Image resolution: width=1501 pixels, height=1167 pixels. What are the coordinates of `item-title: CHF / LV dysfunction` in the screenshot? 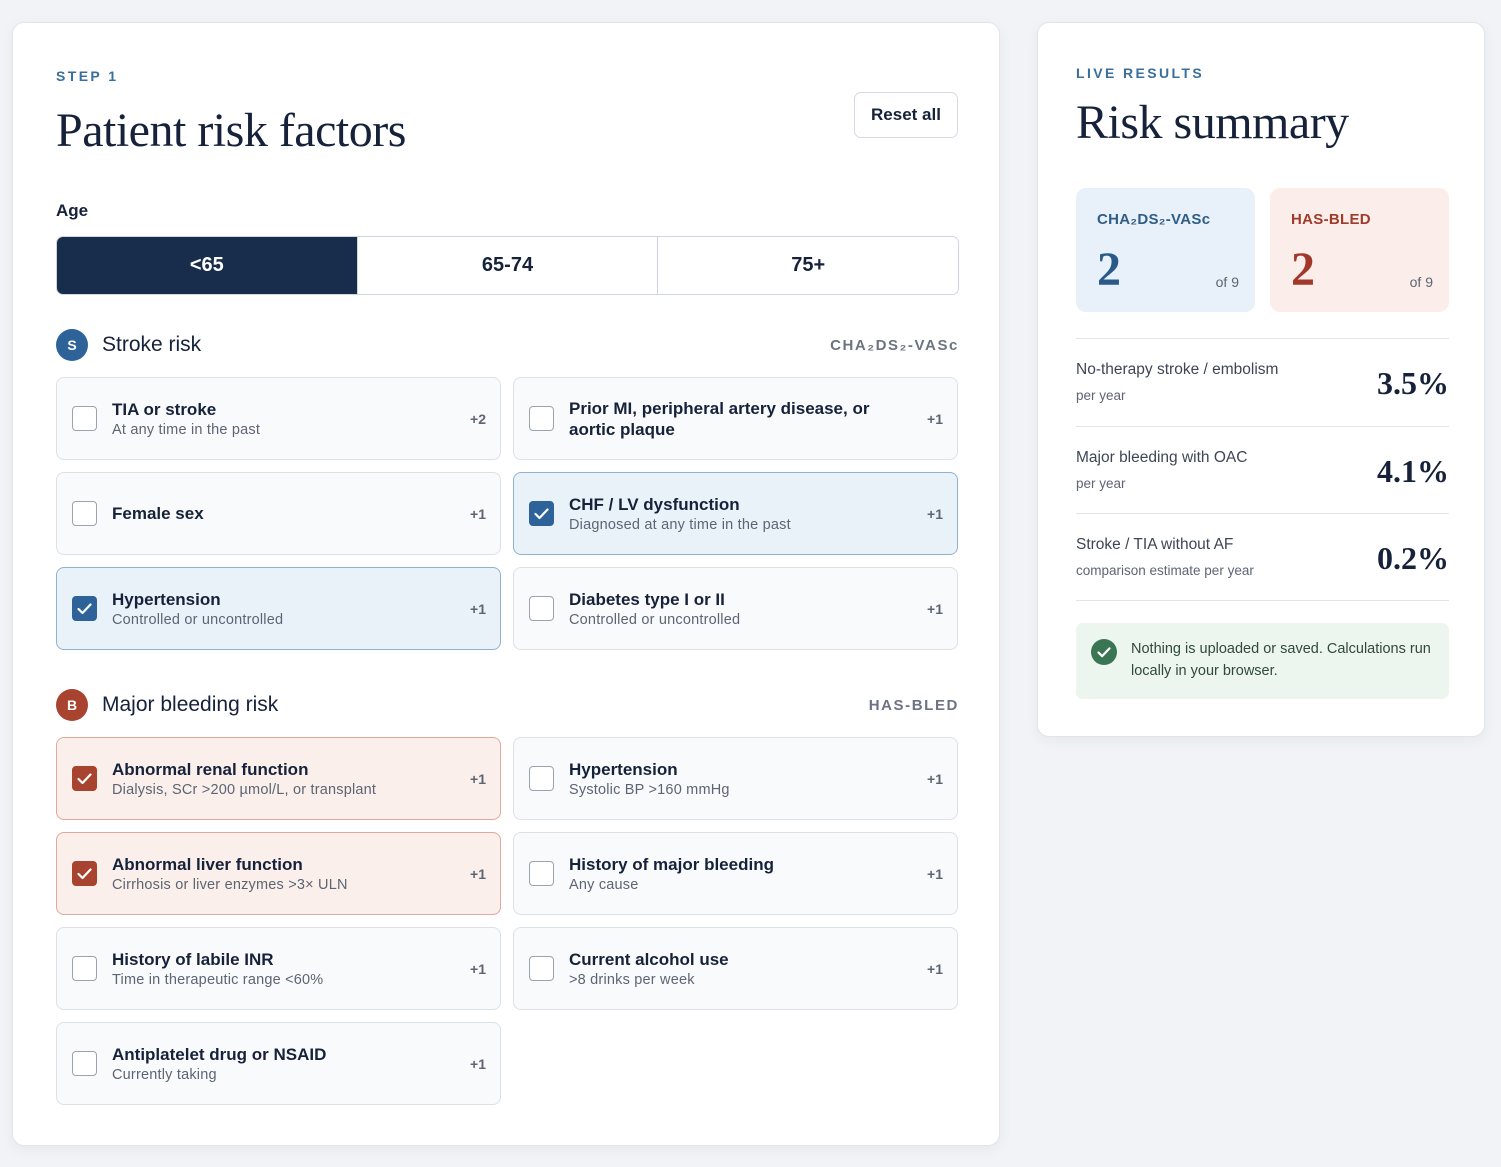 It's located at (654, 504).